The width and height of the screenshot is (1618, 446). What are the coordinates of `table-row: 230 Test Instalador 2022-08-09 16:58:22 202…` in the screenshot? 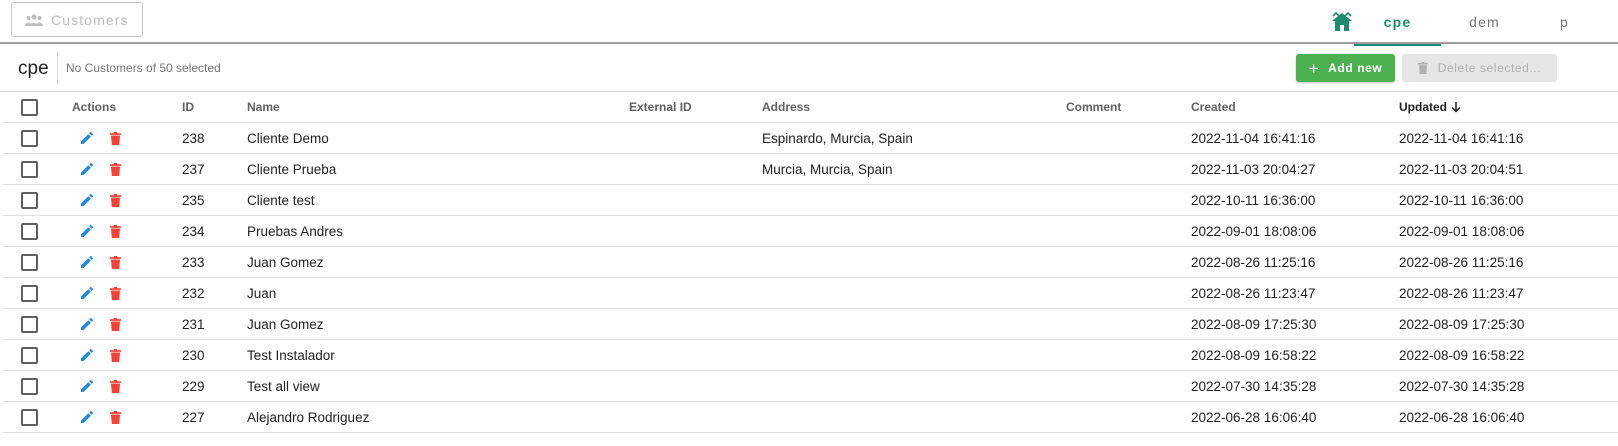 It's located at (810, 355).